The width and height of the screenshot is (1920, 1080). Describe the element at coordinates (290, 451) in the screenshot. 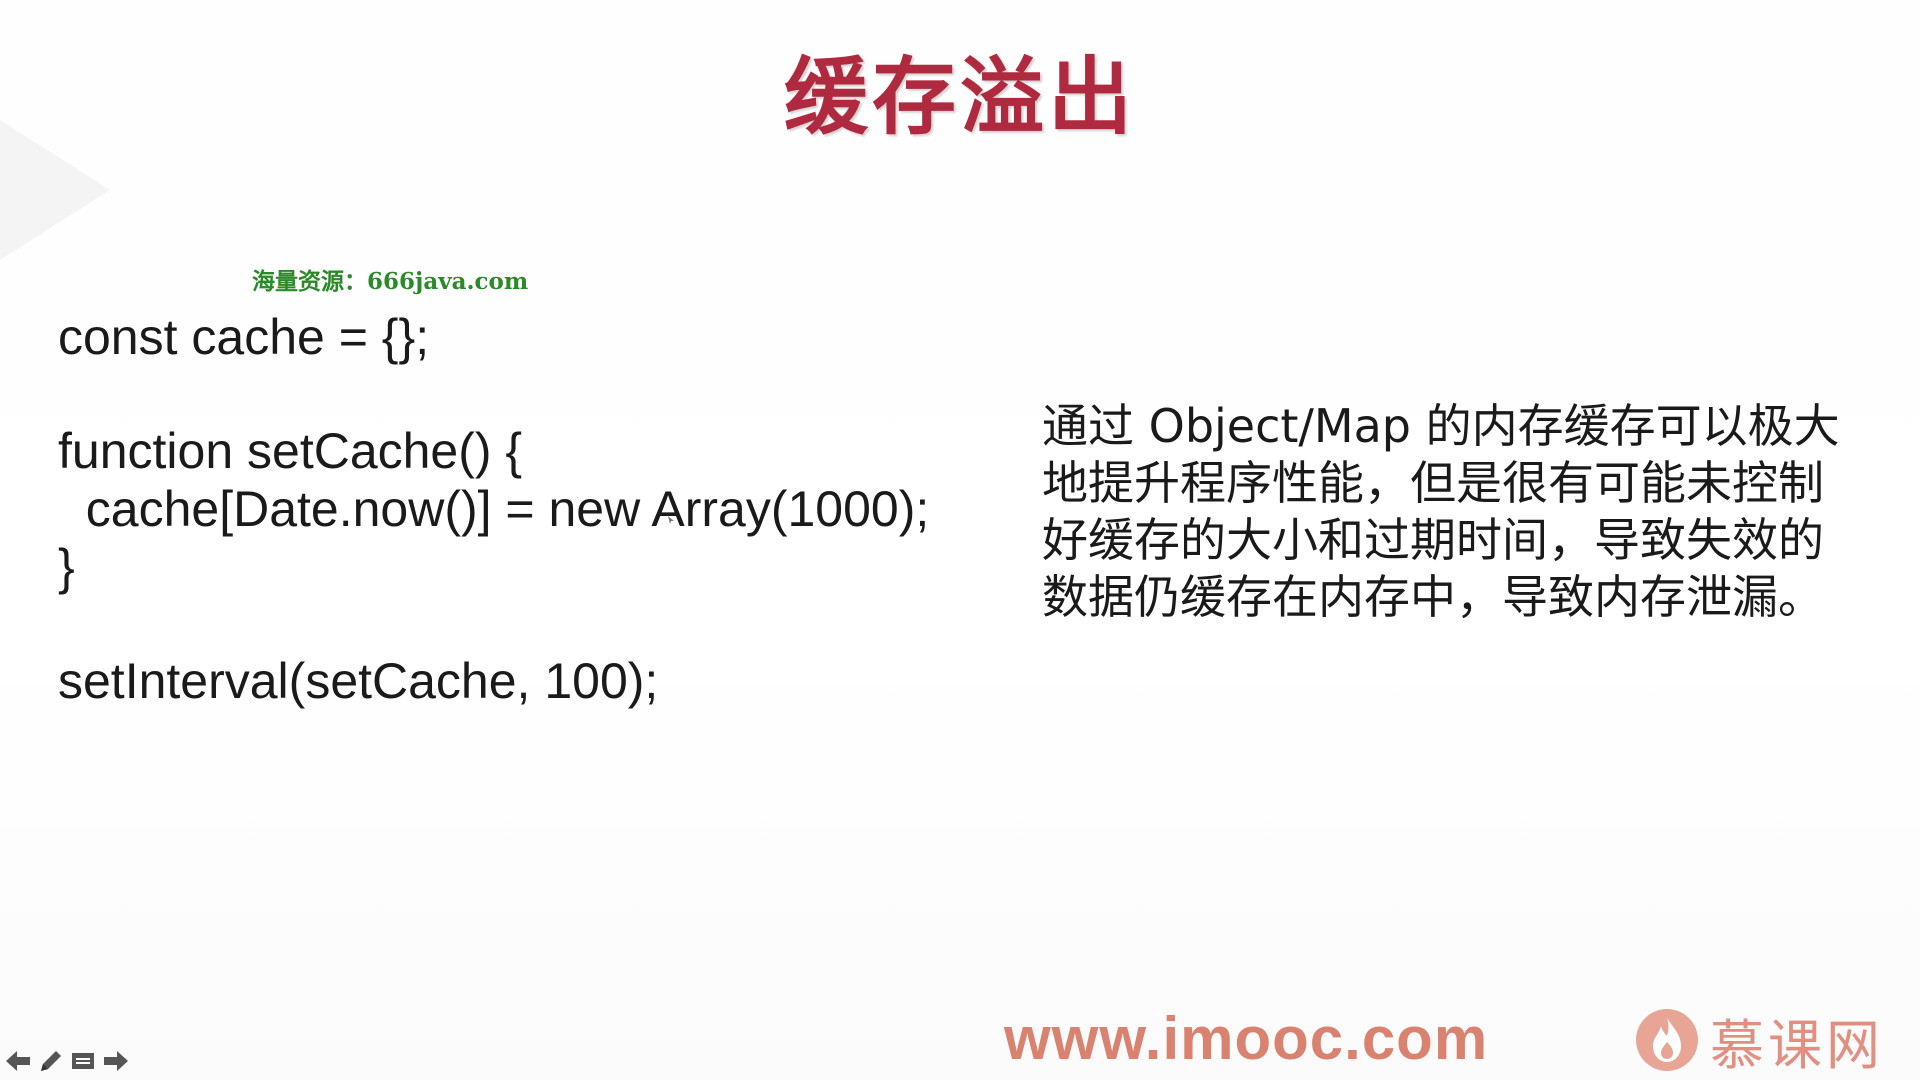

I see `code-line: function setCache() {` at that location.